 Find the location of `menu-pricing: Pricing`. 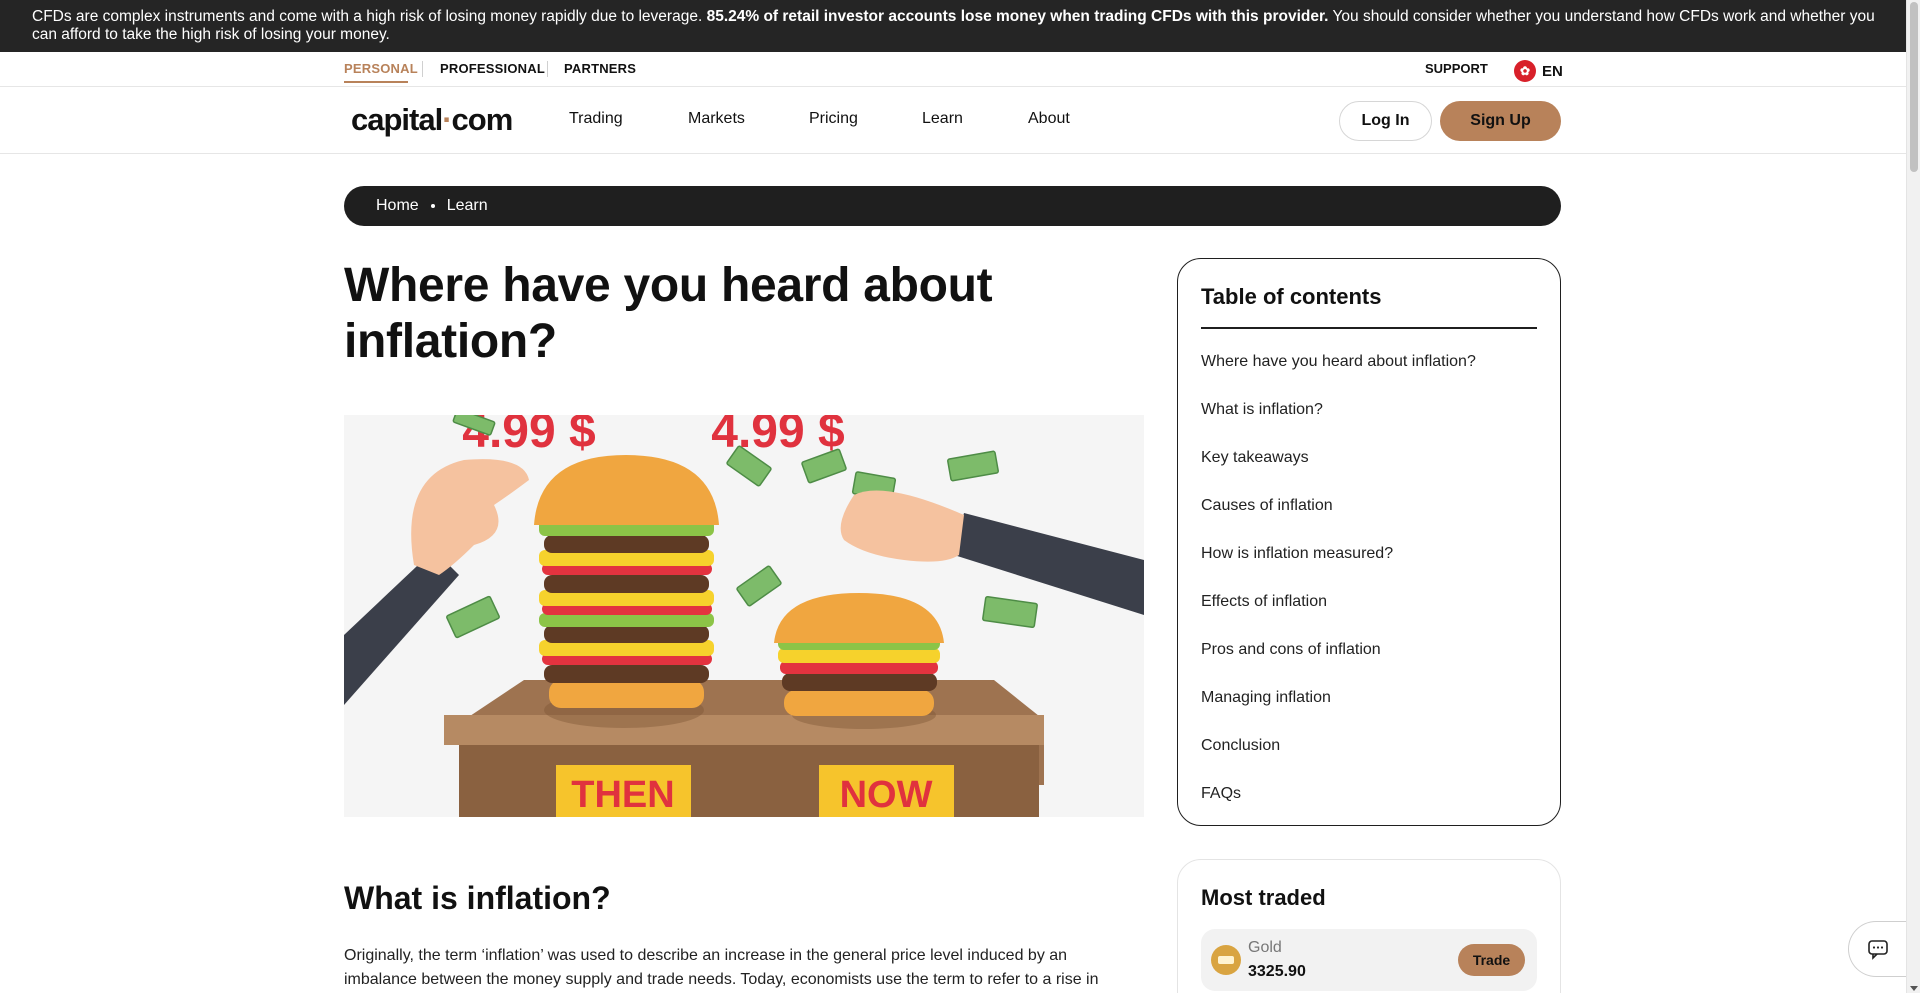

menu-pricing: Pricing is located at coordinates (833, 119).